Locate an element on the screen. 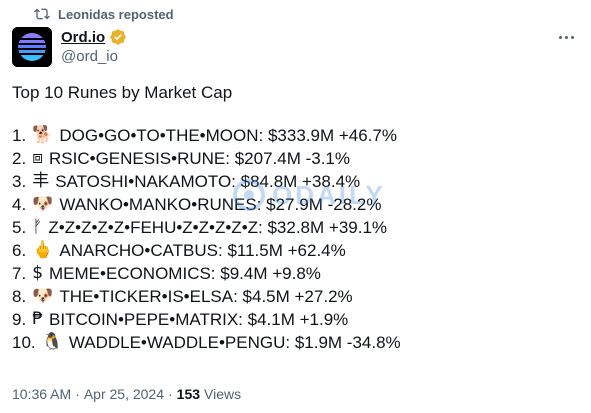  ord-io-logo is located at coordinates (32, 47).